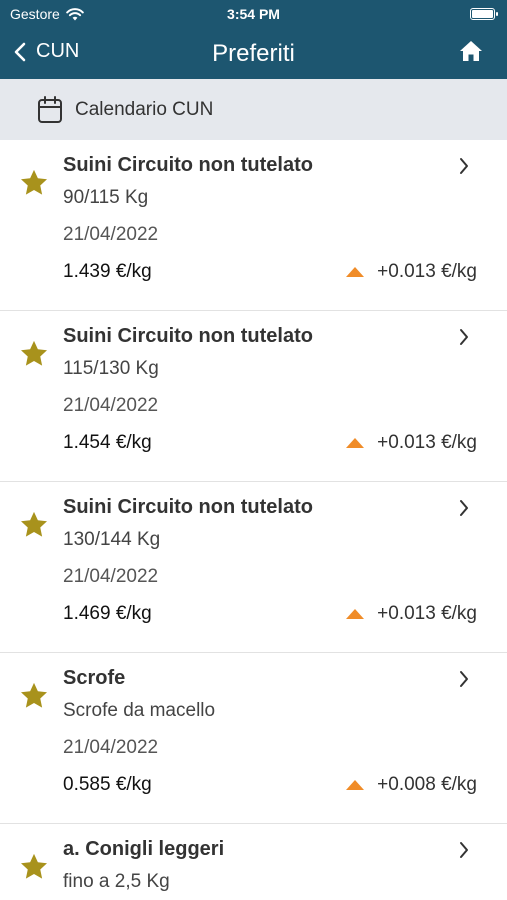 This screenshot has width=507, height=900. Describe the element at coordinates (471, 51) in the screenshot. I see `home-icon` at that location.